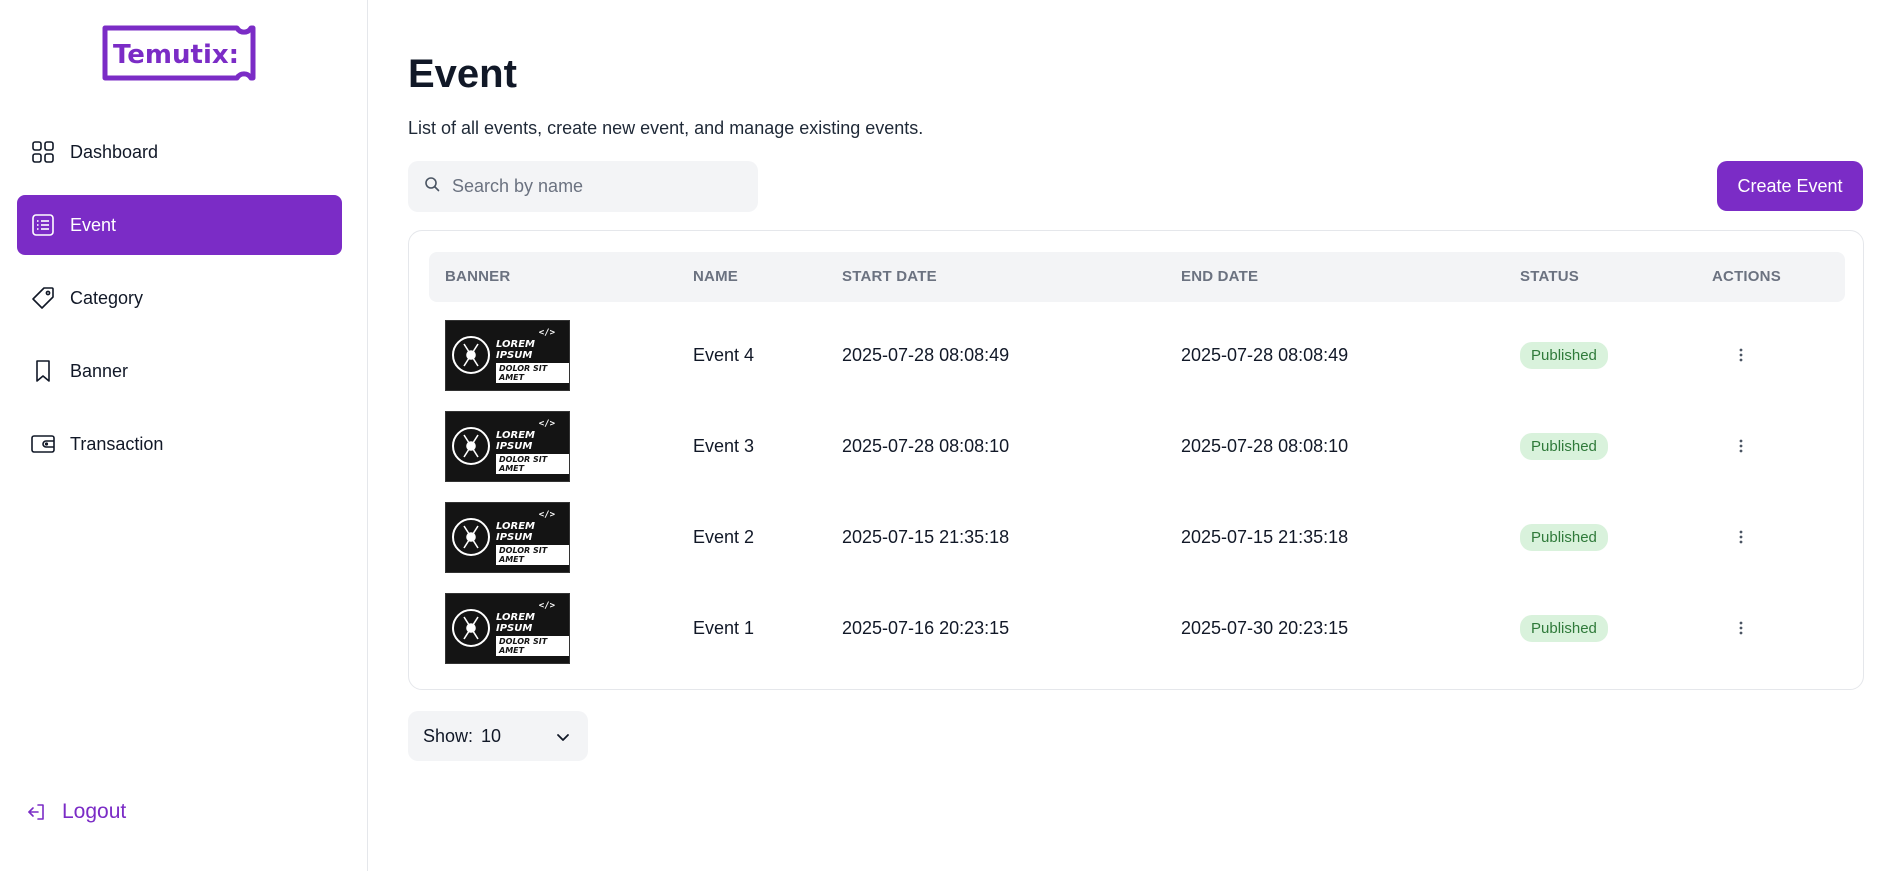 The height and width of the screenshot is (871, 1894). I want to click on tag-icon, so click(43, 298).